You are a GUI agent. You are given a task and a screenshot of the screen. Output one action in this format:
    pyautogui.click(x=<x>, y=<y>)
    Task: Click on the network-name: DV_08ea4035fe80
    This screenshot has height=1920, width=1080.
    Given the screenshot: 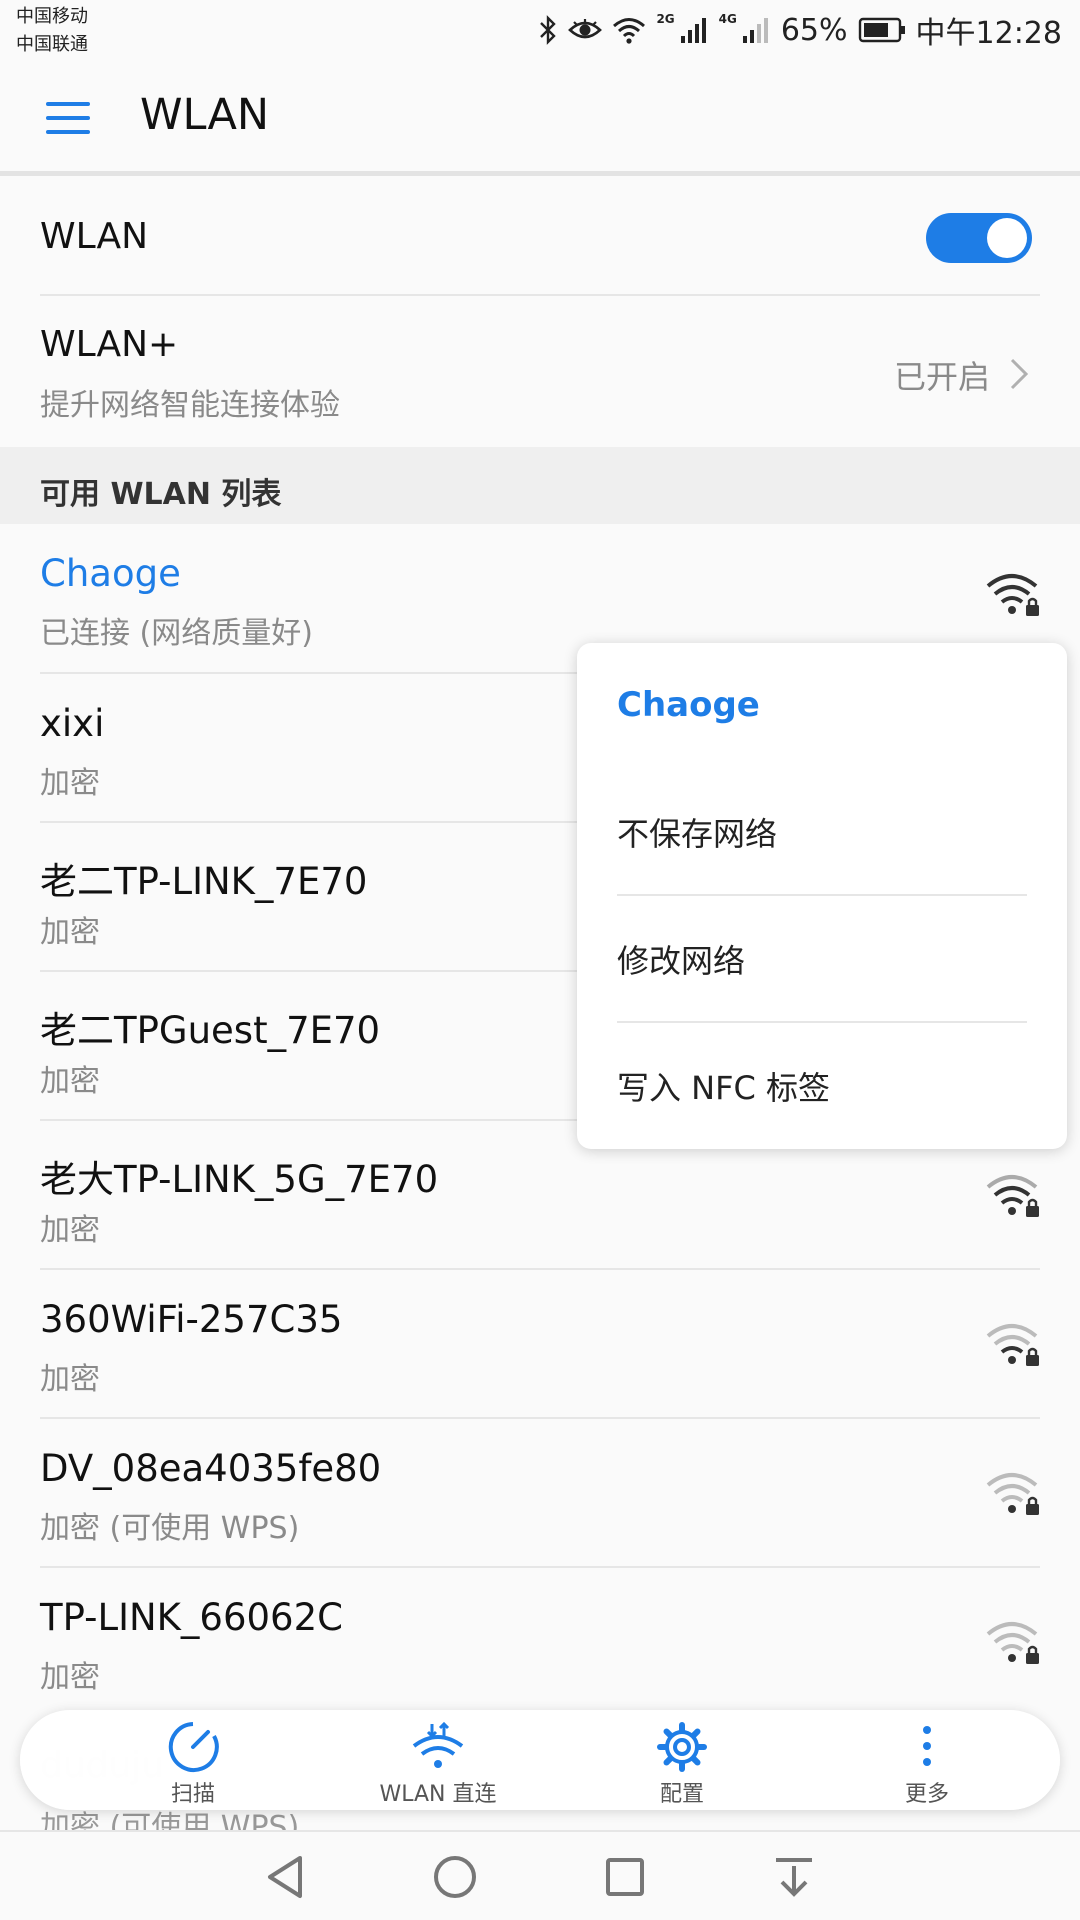 What is the action you would take?
    pyautogui.click(x=211, y=1468)
    